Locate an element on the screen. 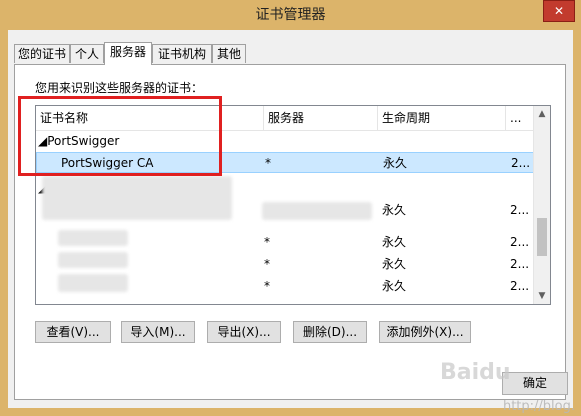  close-button: ✕ is located at coordinates (559, 11).